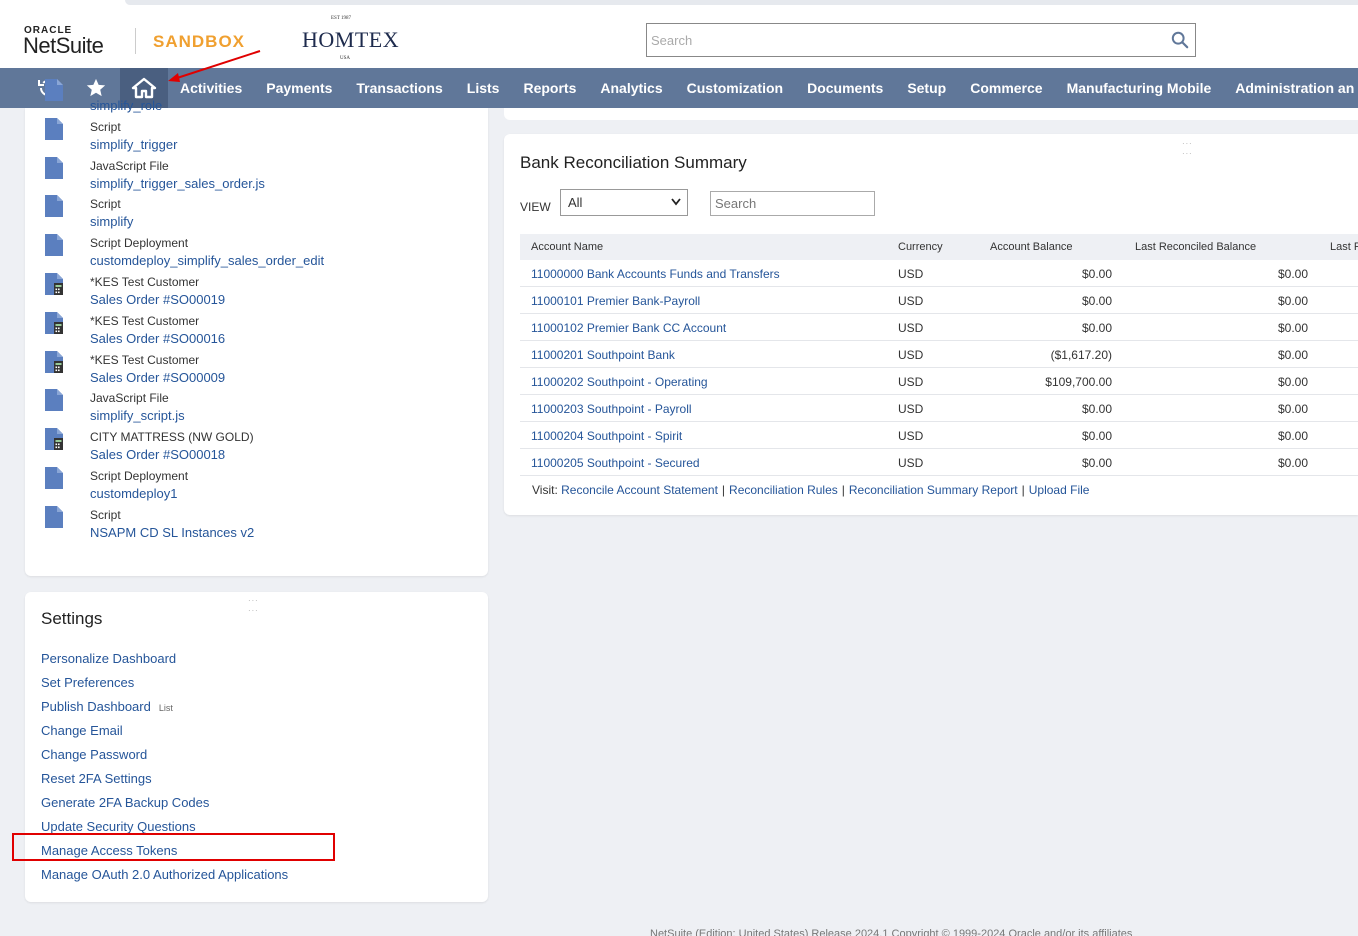 The width and height of the screenshot is (1358, 936). I want to click on col-last-reconciled-date: Last R, so click(1344, 247).